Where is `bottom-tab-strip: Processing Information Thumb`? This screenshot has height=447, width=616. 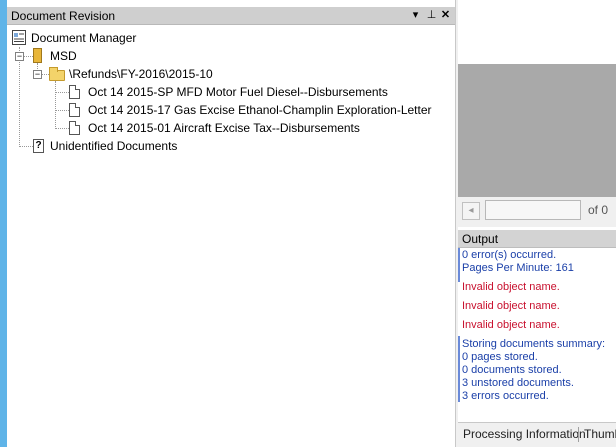 bottom-tab-strip: Processing Information Thumb is located at coordinates (537, 434).